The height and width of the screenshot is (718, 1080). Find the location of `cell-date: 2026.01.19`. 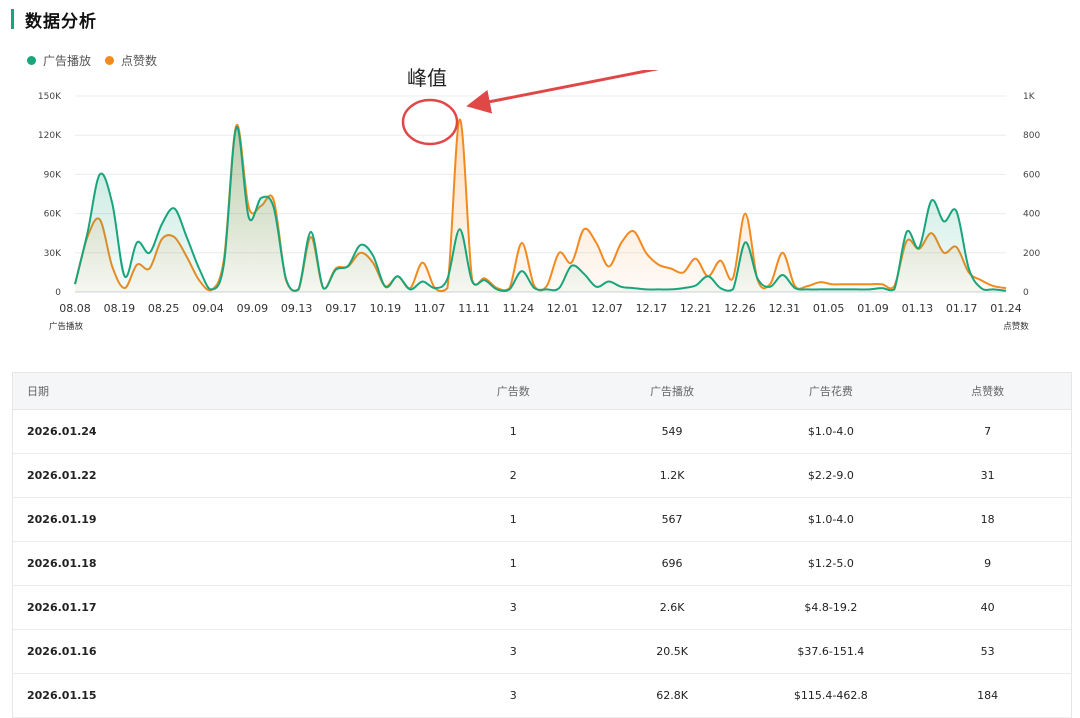

cell-date: 2026.01.19 is located at coordinates (62, 519).